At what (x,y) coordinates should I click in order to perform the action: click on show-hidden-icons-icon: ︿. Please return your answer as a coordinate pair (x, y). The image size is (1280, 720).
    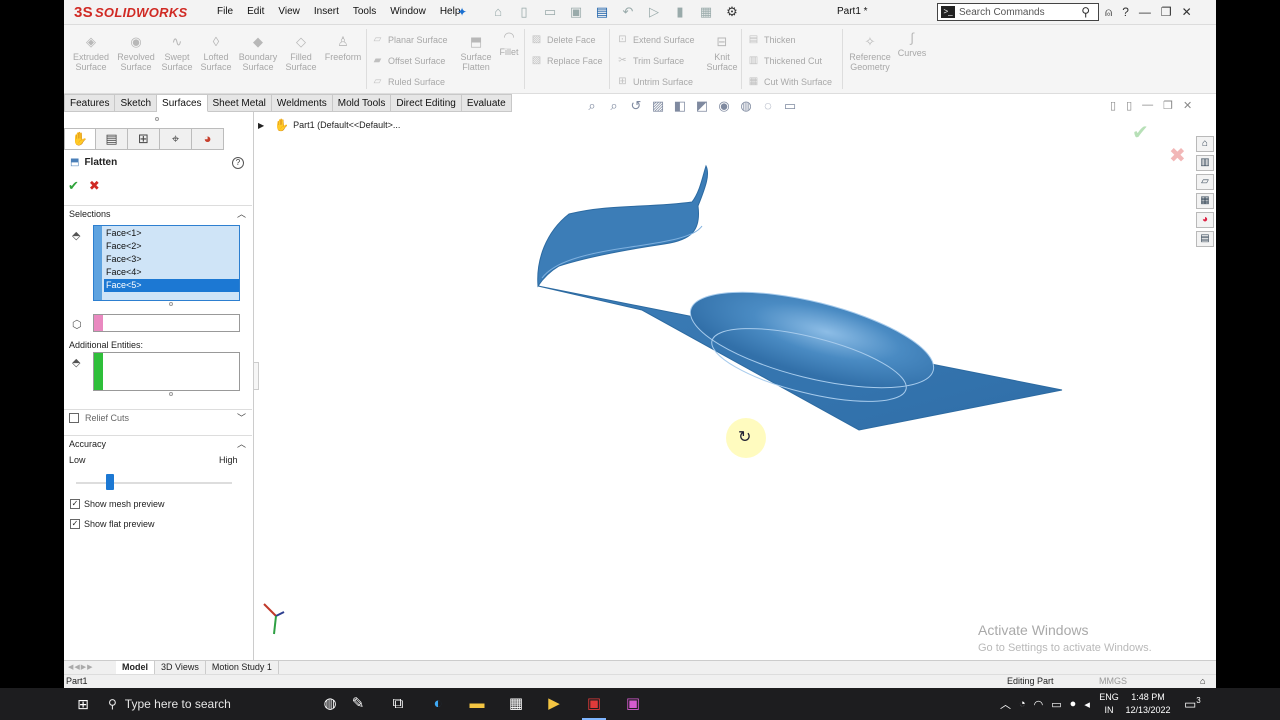
    Looking at the image, I should click on (1005, 704).